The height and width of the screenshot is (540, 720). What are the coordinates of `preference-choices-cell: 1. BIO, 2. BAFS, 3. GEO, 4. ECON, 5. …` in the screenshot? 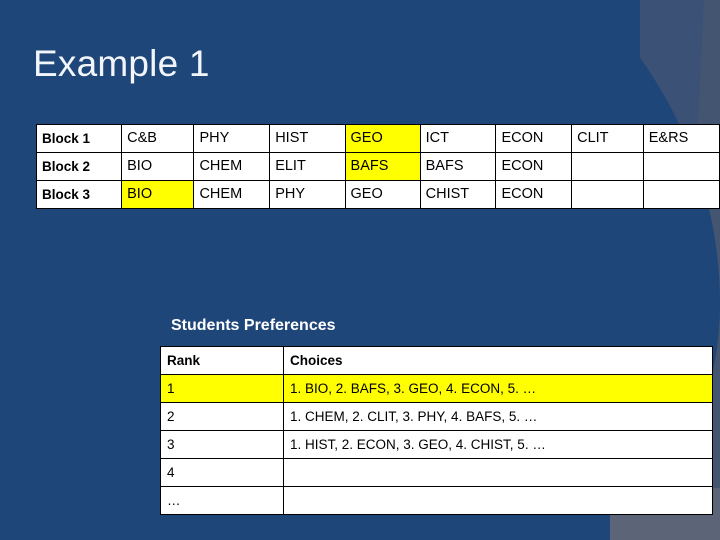 It's located at (498, 388).